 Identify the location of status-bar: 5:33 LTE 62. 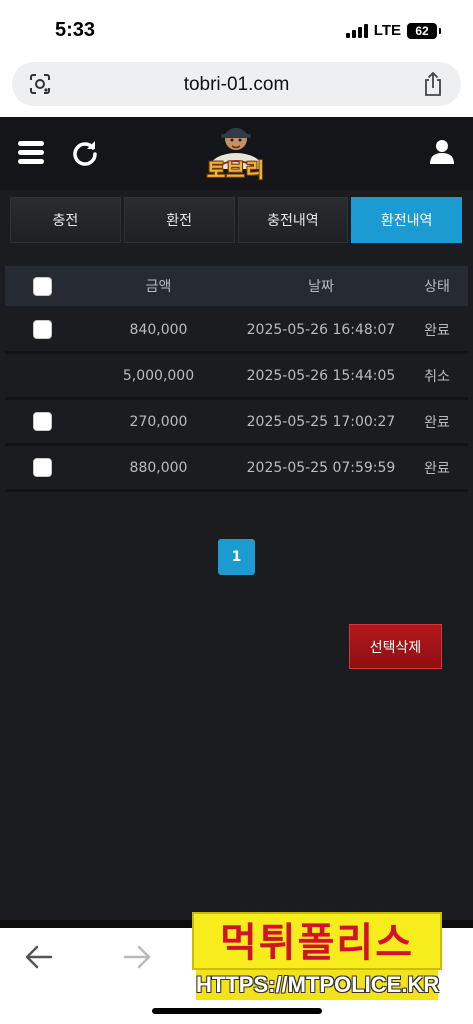
(236, 30).